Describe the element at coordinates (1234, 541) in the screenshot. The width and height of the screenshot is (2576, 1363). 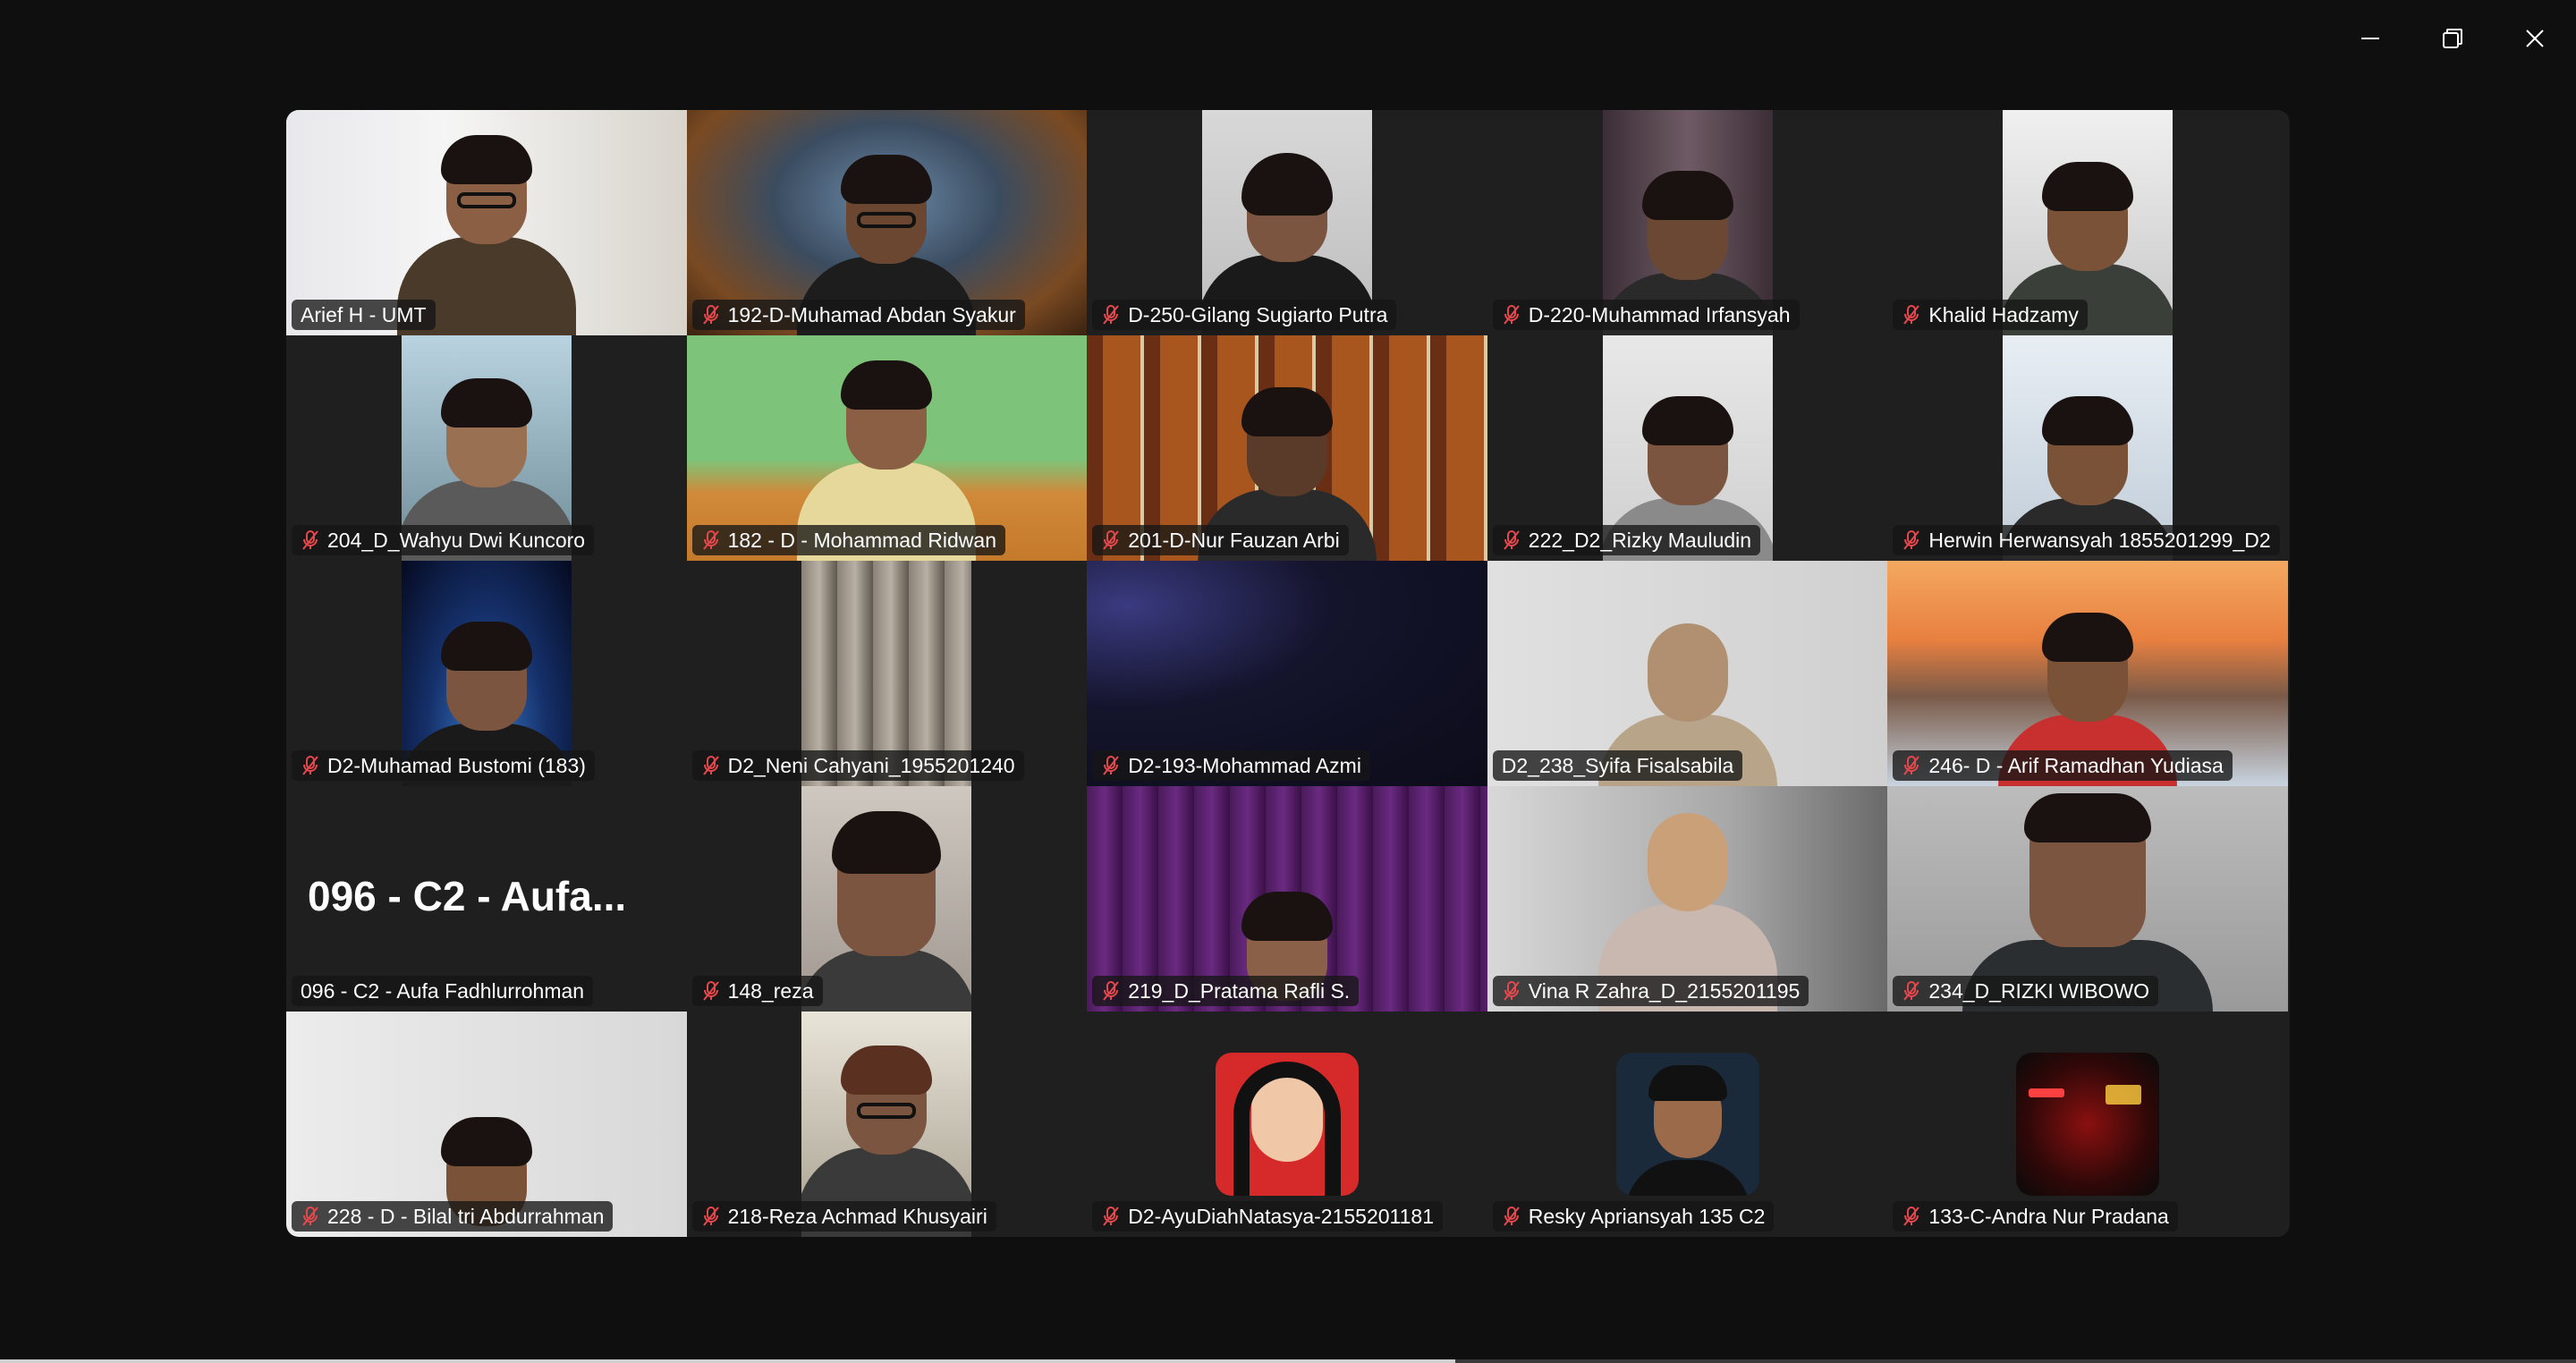
I see `participant-name: 201-D-Nur Fauzan Arbi` at that location.